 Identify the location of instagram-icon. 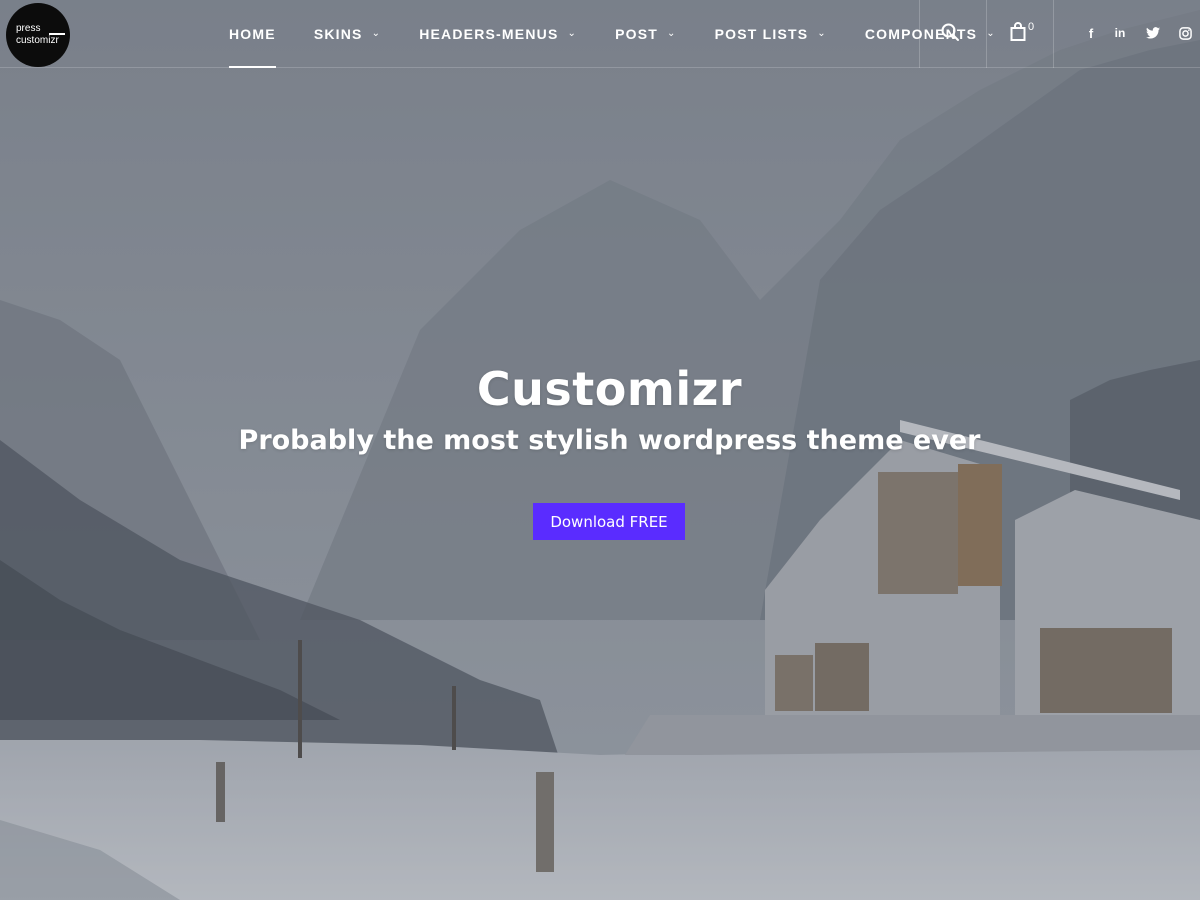
(1185, 33).